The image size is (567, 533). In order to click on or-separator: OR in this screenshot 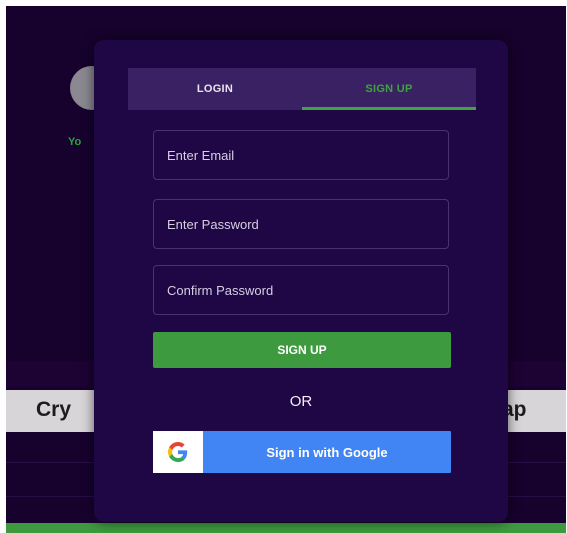, I will do `click(301, 401)`.